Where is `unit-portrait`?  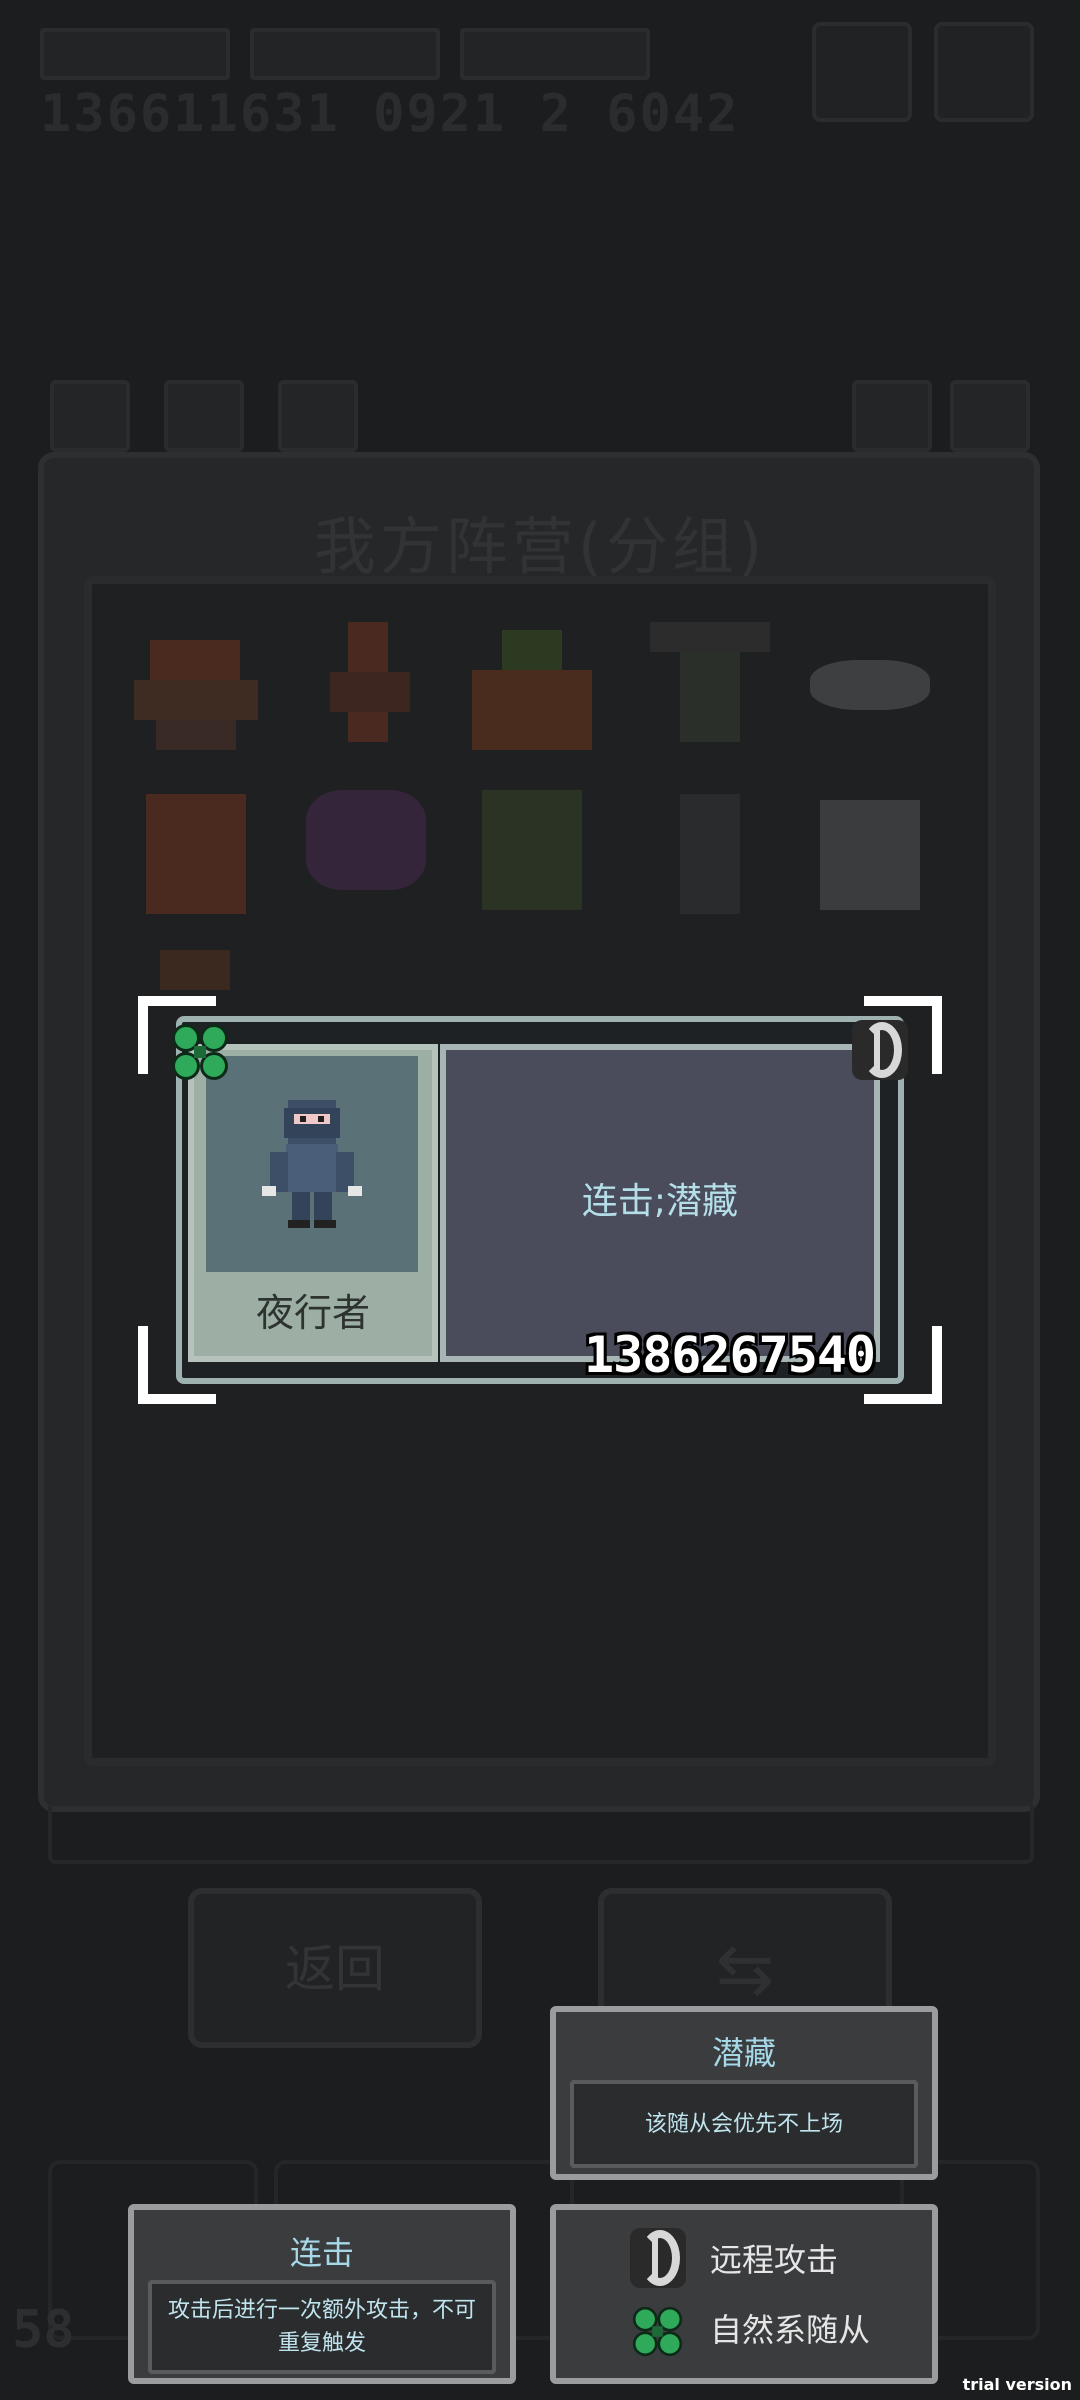
unit-portrait is located at coordinates (312, 1164).